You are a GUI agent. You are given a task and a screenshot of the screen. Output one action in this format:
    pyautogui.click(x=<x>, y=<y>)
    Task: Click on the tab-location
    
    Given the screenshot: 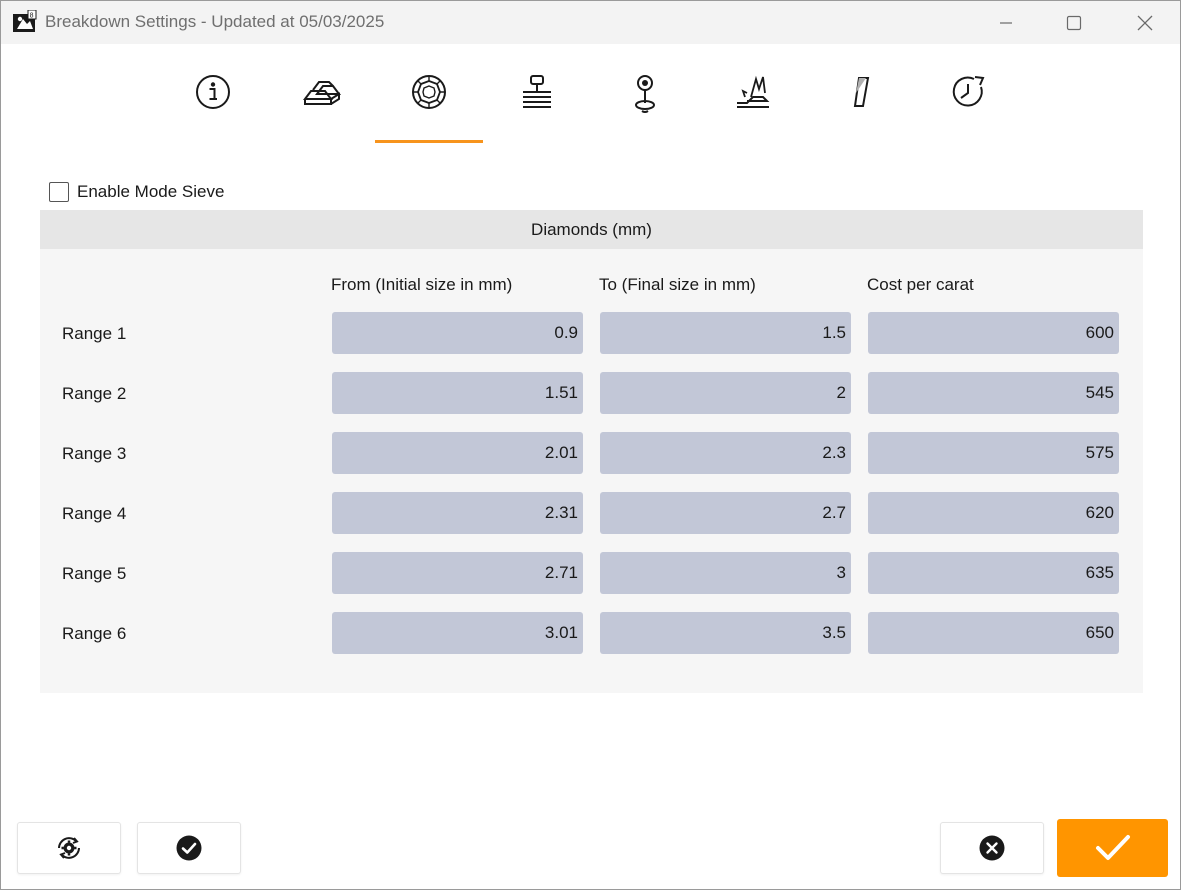 What is the action you would take?
    pyautogui.click(x=645, y=102)
    